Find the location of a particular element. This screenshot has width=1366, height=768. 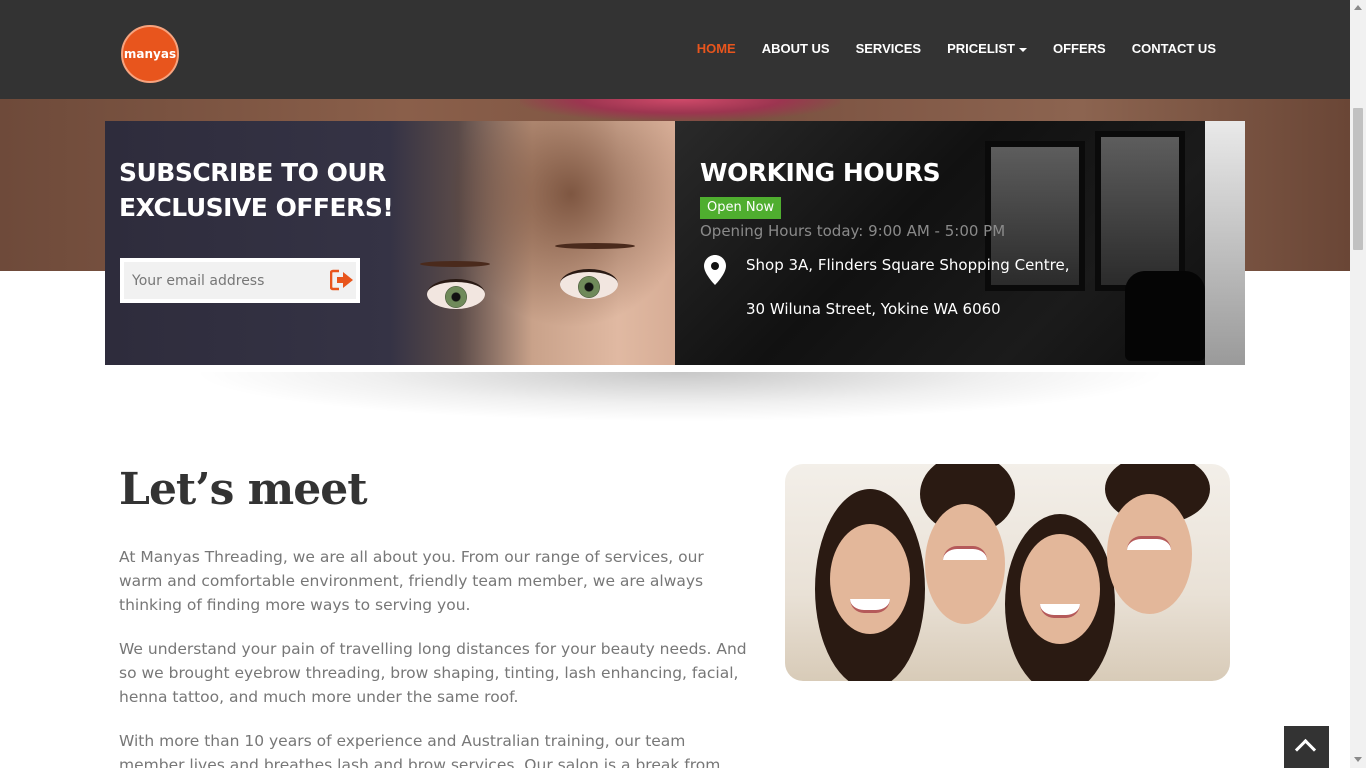

nav-item-home: HOME is located at coordinates (716, 48).